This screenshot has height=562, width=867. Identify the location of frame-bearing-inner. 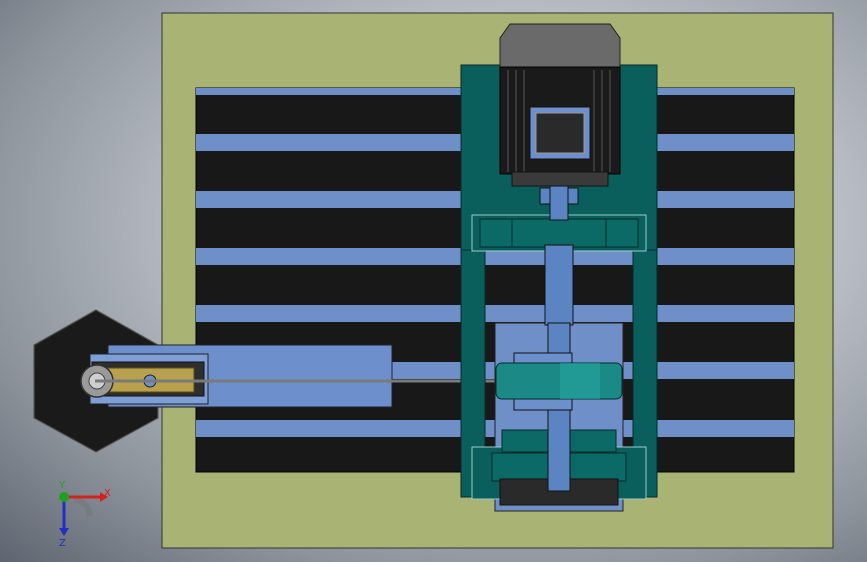
(559, 233).